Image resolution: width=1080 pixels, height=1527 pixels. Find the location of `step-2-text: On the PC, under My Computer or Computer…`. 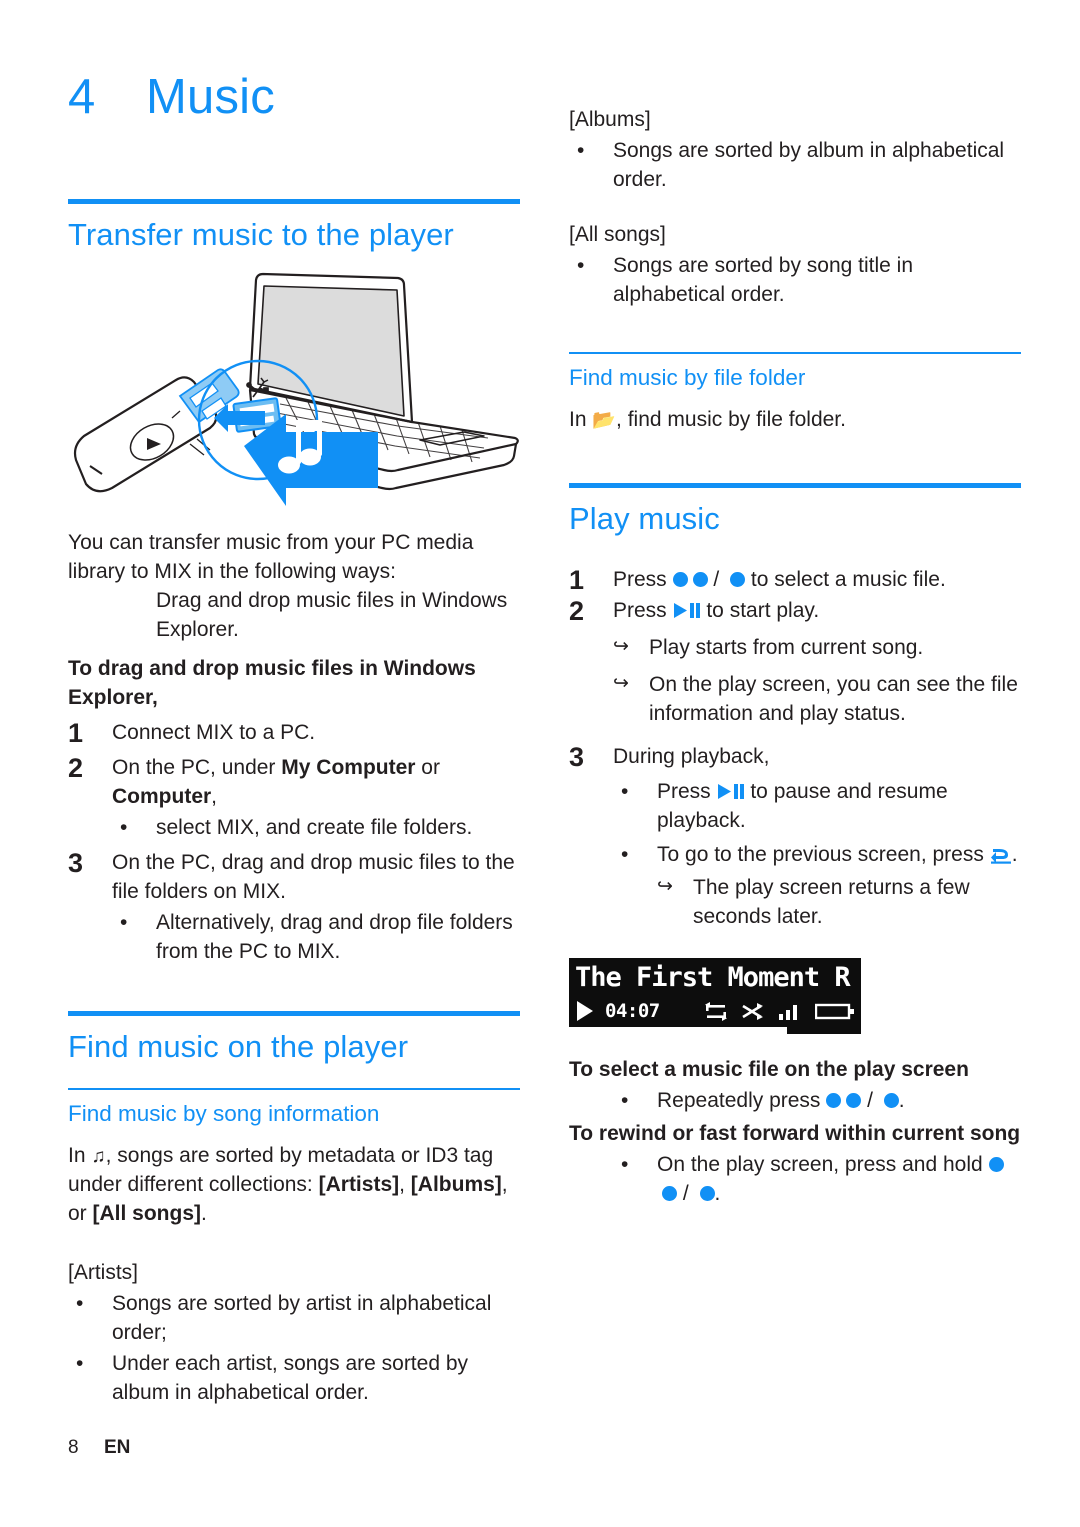

step-2-text: On the PC, under My Computer or Computer… is located at coordinates (276, 782).